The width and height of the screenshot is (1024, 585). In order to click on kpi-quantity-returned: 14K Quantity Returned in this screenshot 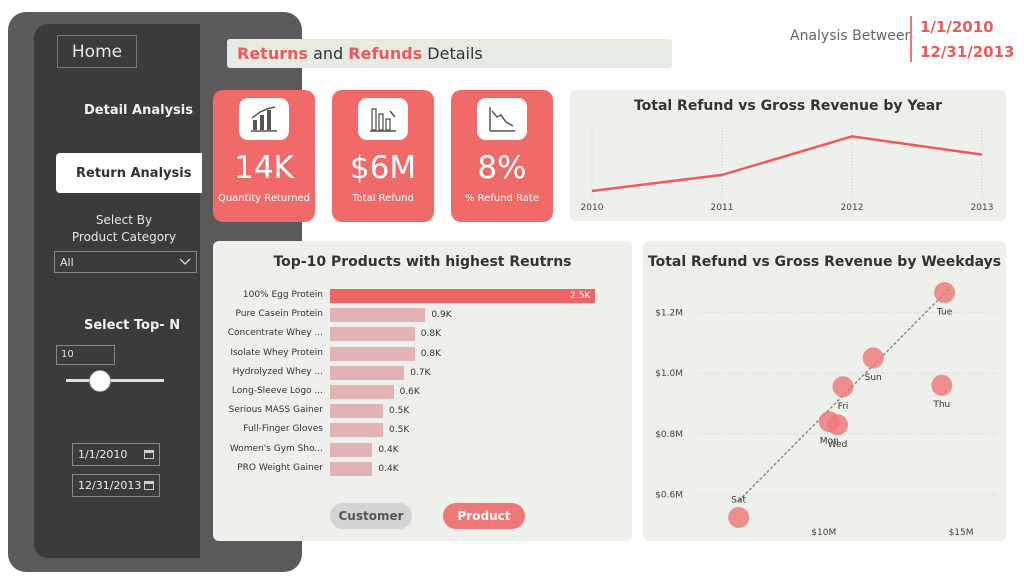, I will do `click(264, 156)`.